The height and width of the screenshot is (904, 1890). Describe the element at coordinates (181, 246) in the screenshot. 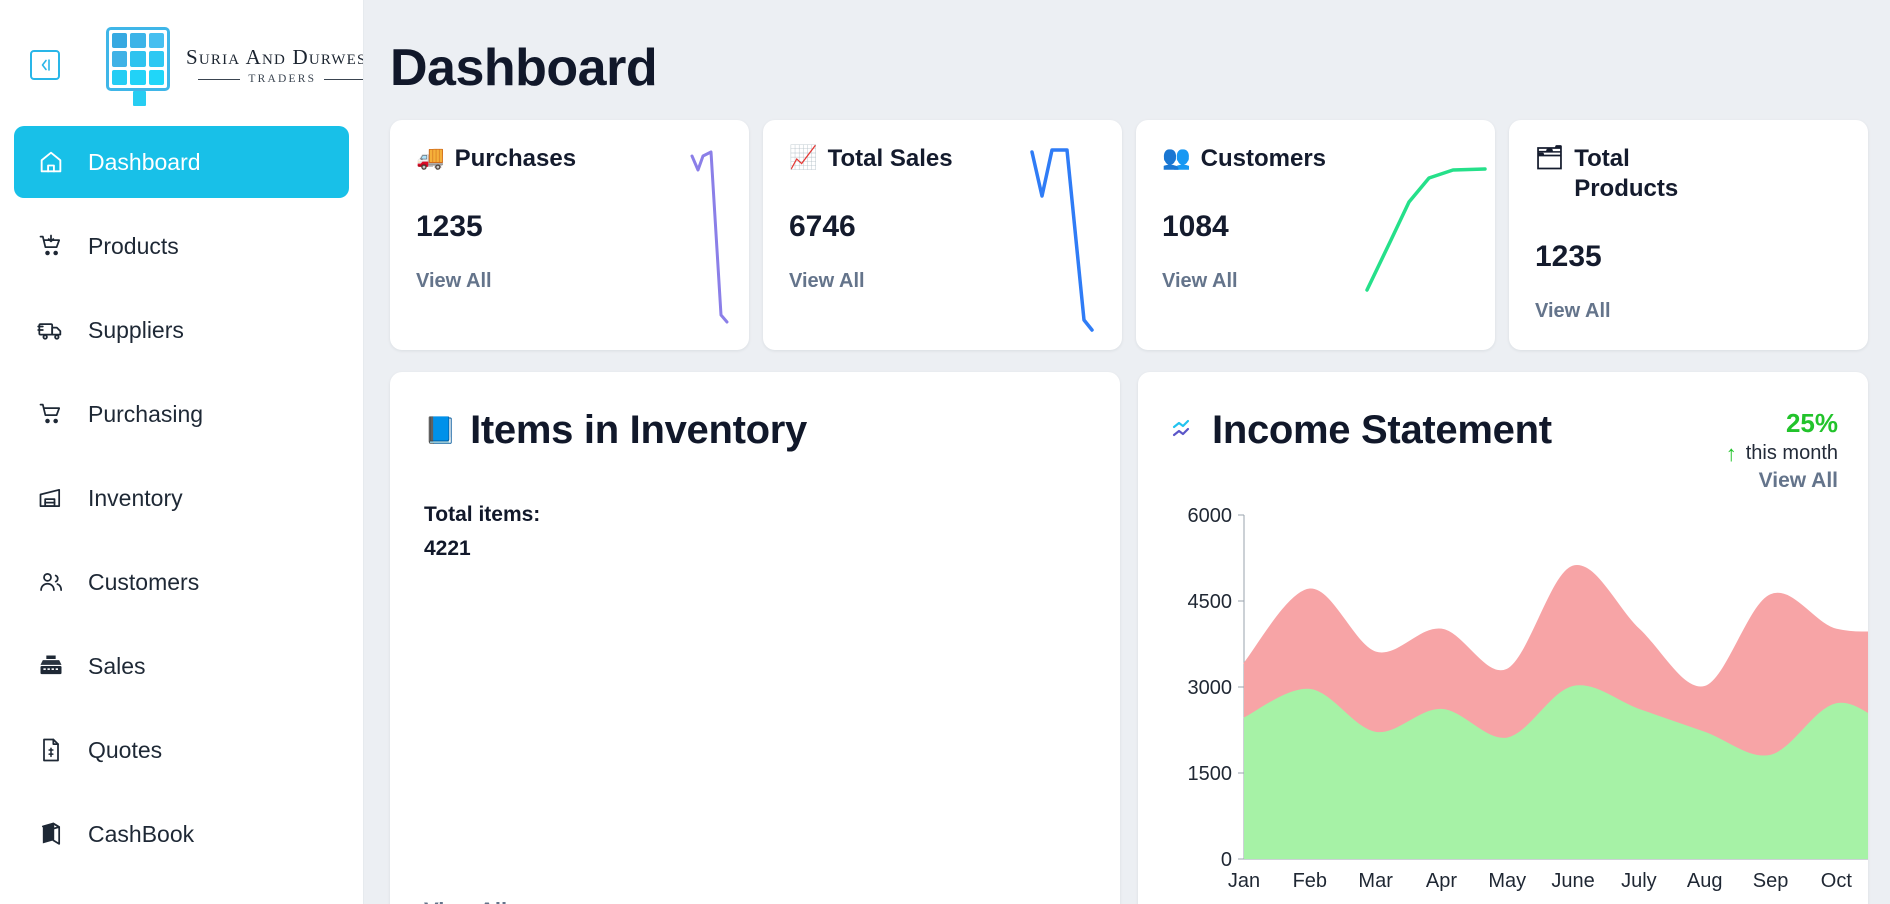

I see `sidebar-item-products: Products` at that location.